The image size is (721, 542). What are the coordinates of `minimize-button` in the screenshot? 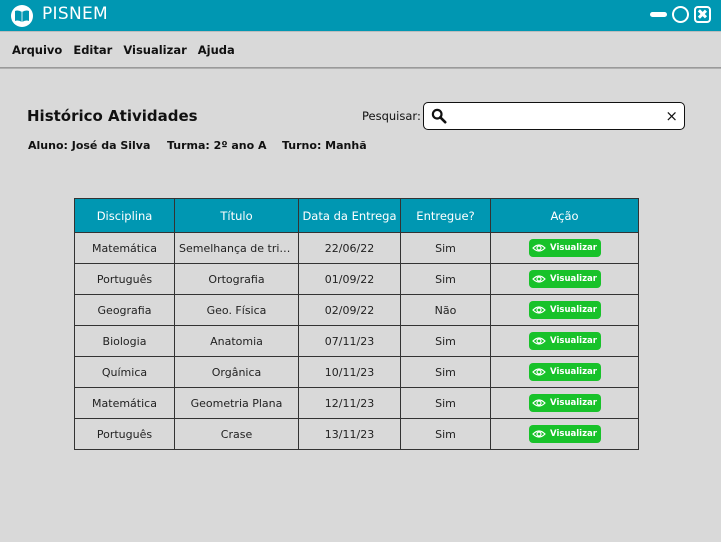 It's located at (658, 14).